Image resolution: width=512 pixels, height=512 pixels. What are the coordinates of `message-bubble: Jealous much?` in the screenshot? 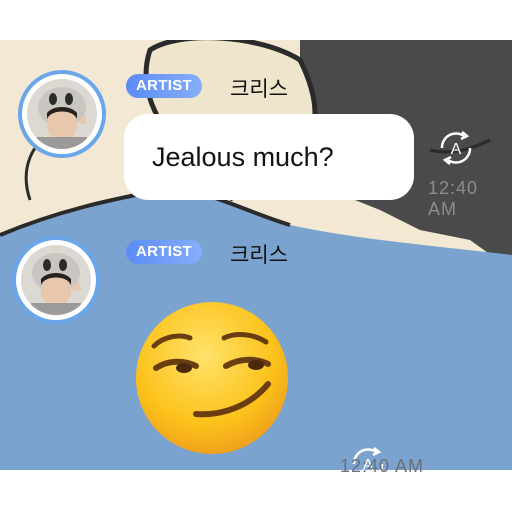 It's located at (269, 157).